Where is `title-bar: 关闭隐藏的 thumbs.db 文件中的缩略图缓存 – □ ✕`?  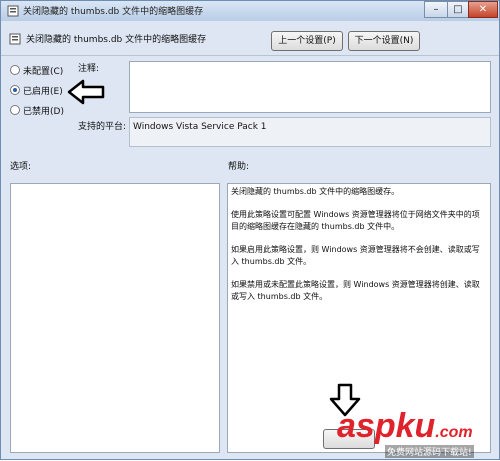 title-bar: 关闭隐藏的 thumbs.db 文件中的缩略图缓存 – □ ✕ is located at coordinates (250, 11).